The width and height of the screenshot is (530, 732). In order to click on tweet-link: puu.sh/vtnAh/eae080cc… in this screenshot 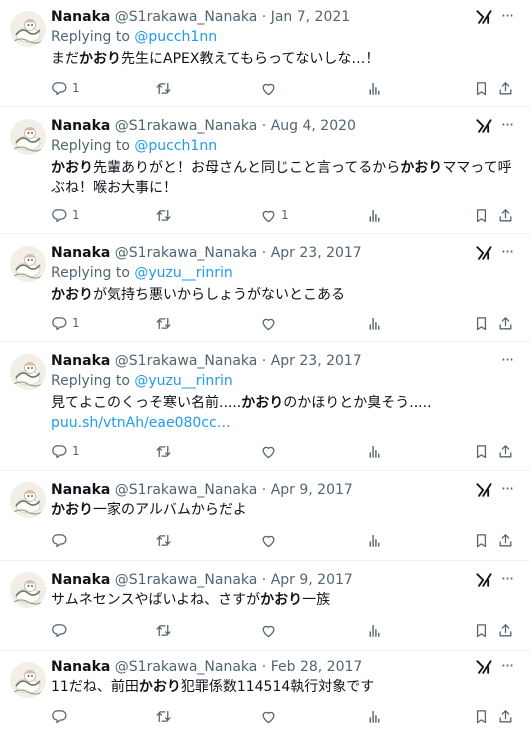, I will do `click(141, 423)`.